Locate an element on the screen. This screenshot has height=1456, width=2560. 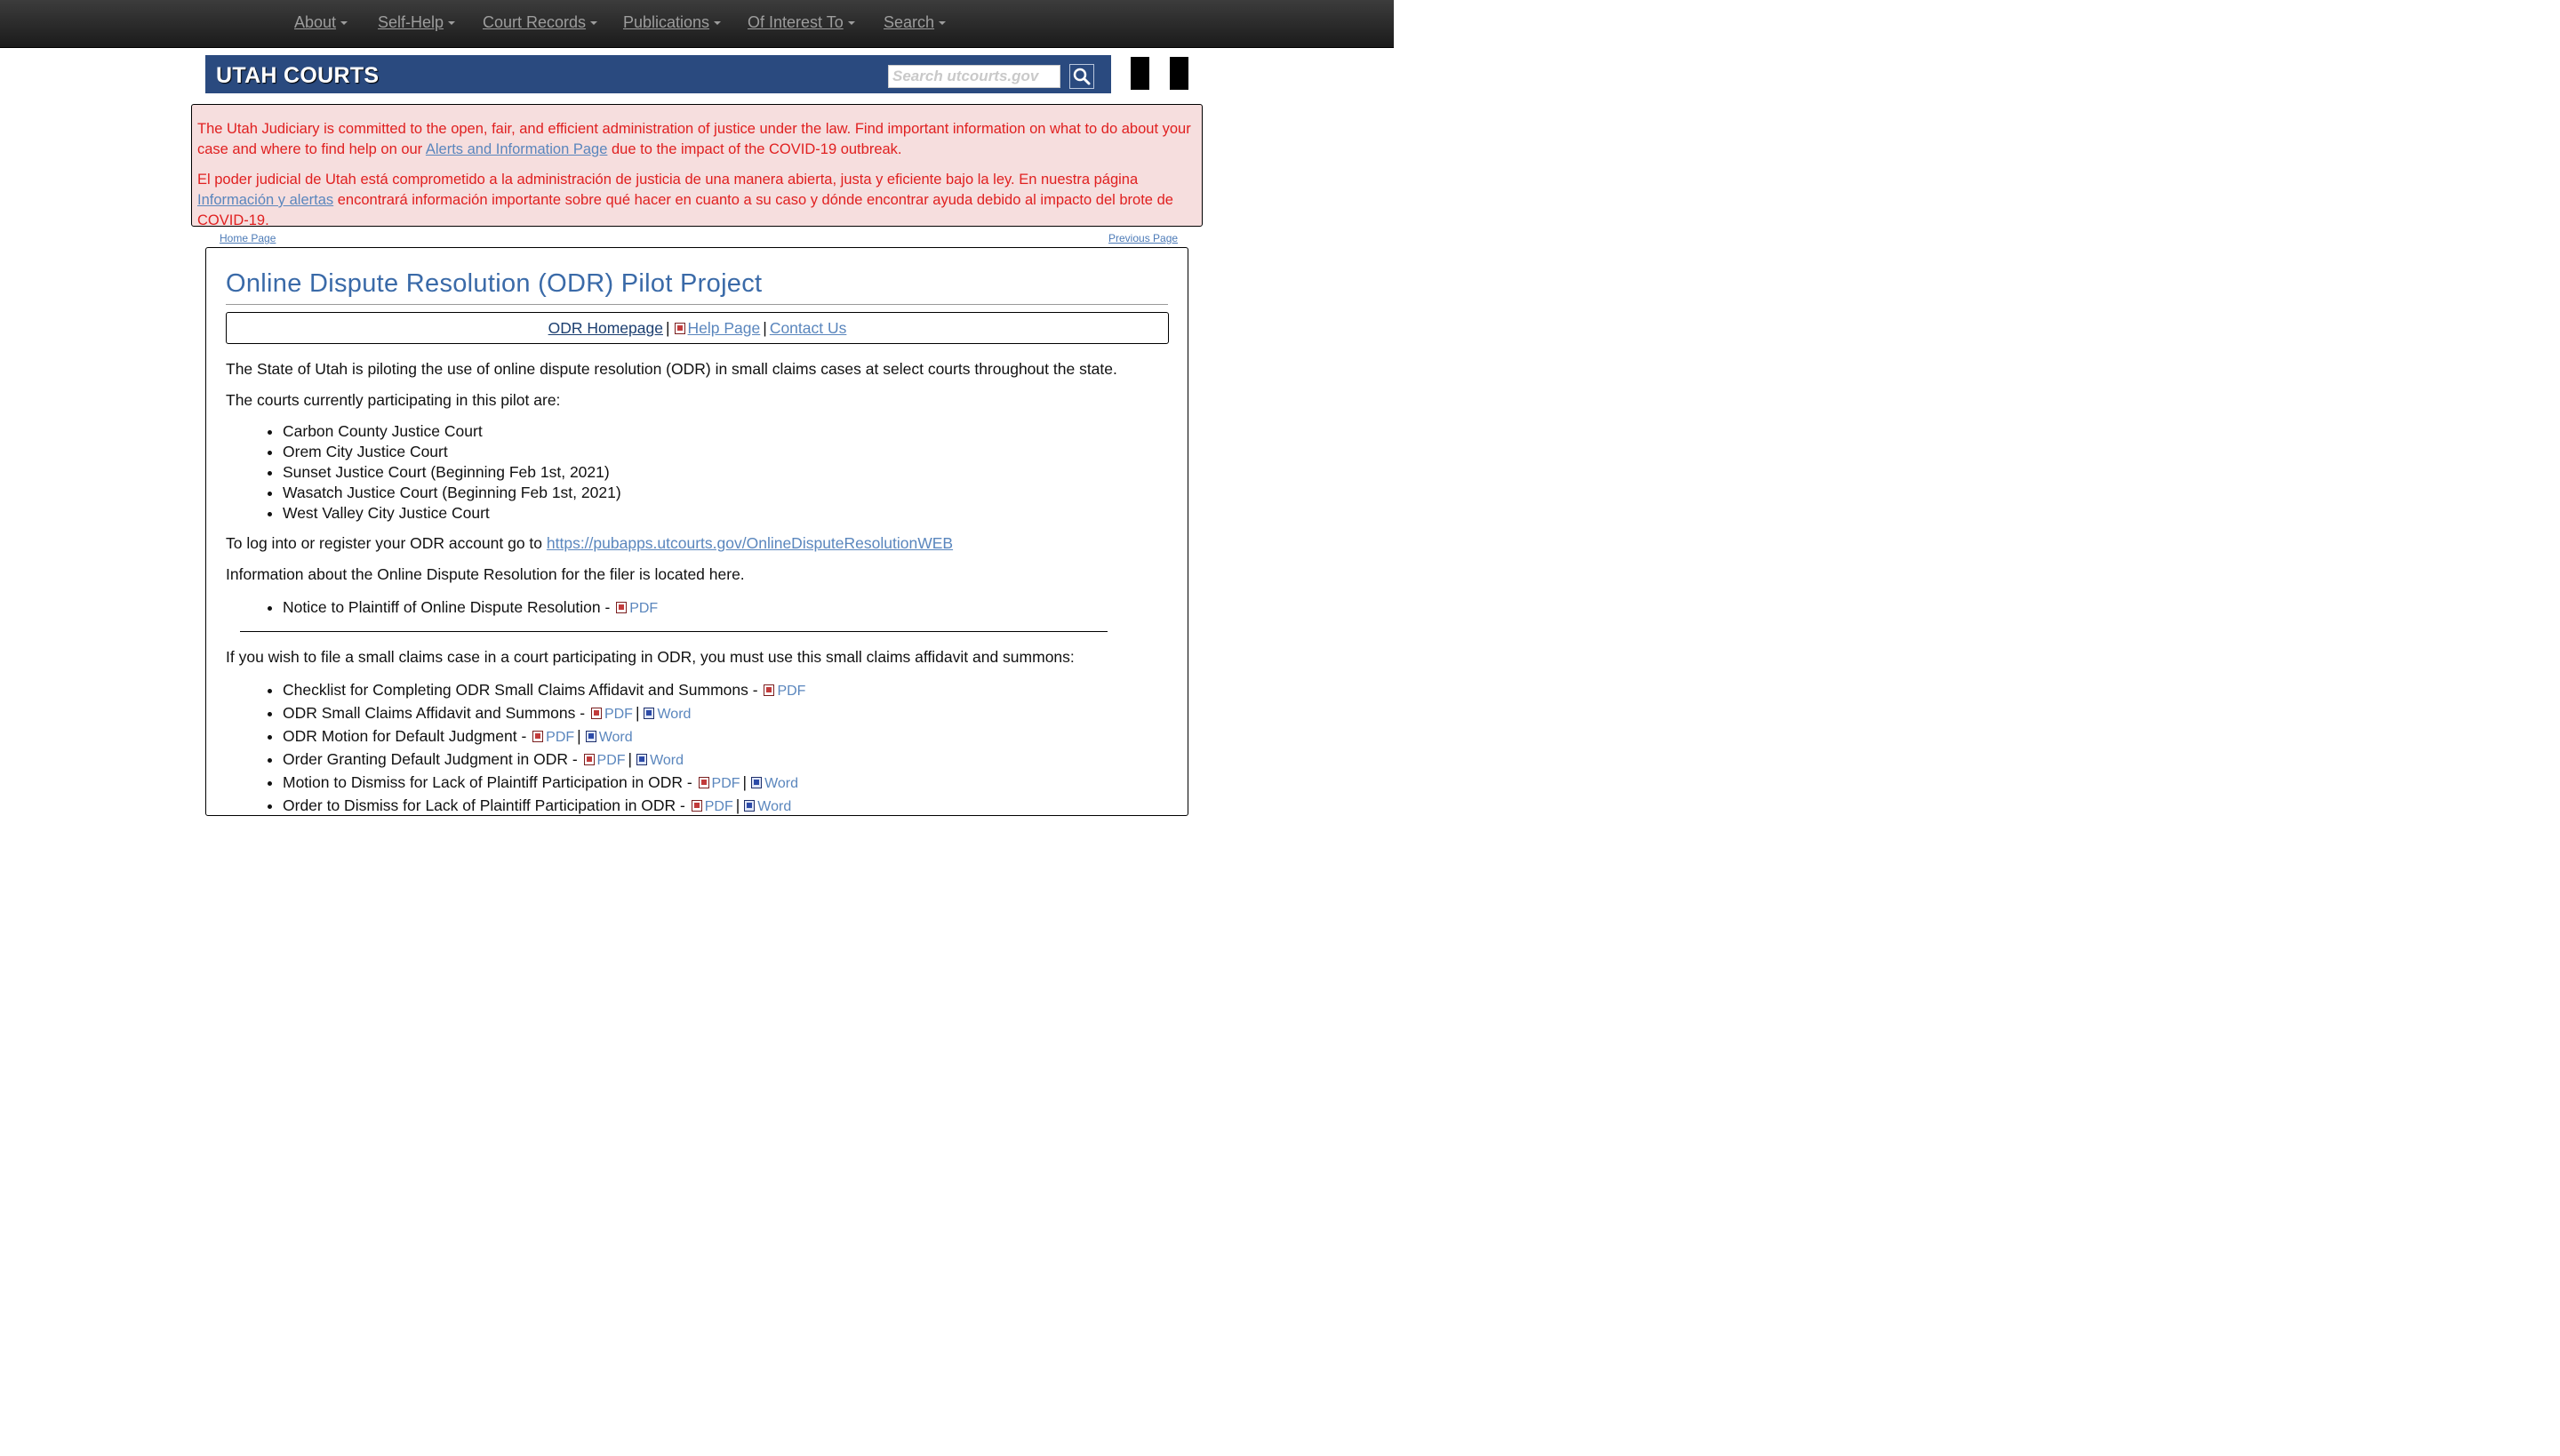
notice-pdf-link: PDF is located at coordinates (643, 608).